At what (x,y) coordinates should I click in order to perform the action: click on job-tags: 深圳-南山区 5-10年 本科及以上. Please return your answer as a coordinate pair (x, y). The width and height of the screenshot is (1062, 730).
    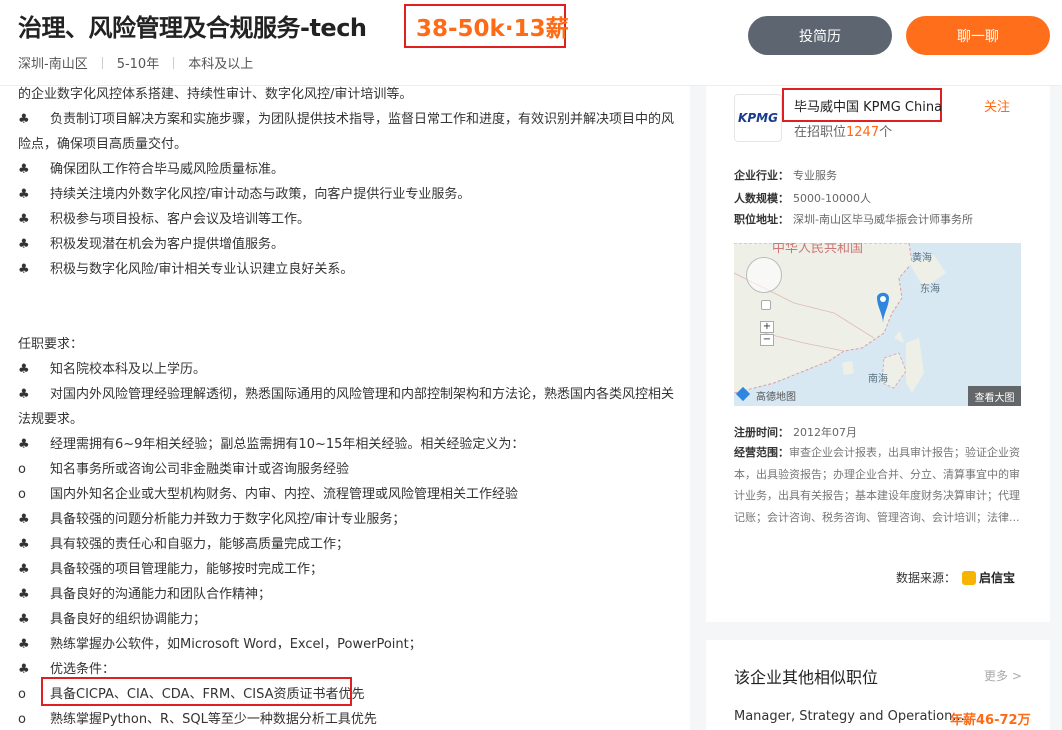
    Looking at the image, I should click on (135, 62).